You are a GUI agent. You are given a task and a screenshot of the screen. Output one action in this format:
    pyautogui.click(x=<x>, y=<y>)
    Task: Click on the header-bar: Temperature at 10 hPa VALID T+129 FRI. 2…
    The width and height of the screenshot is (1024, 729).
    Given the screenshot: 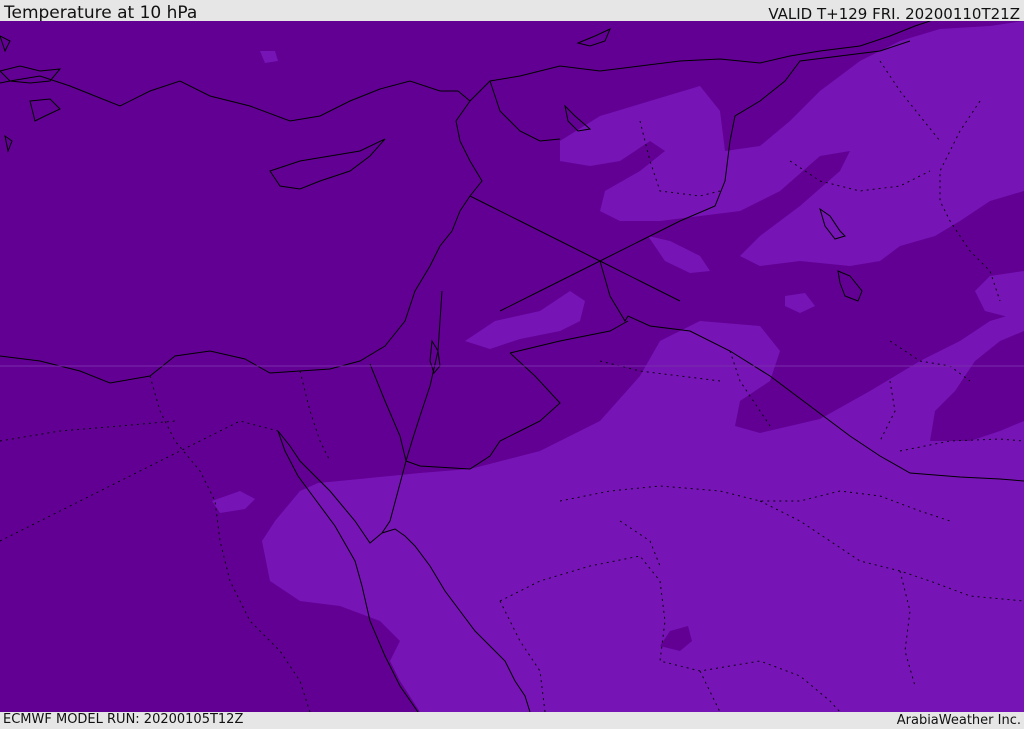 What is the action you would take?
    pyautogui.click(x=512, y=11)
    